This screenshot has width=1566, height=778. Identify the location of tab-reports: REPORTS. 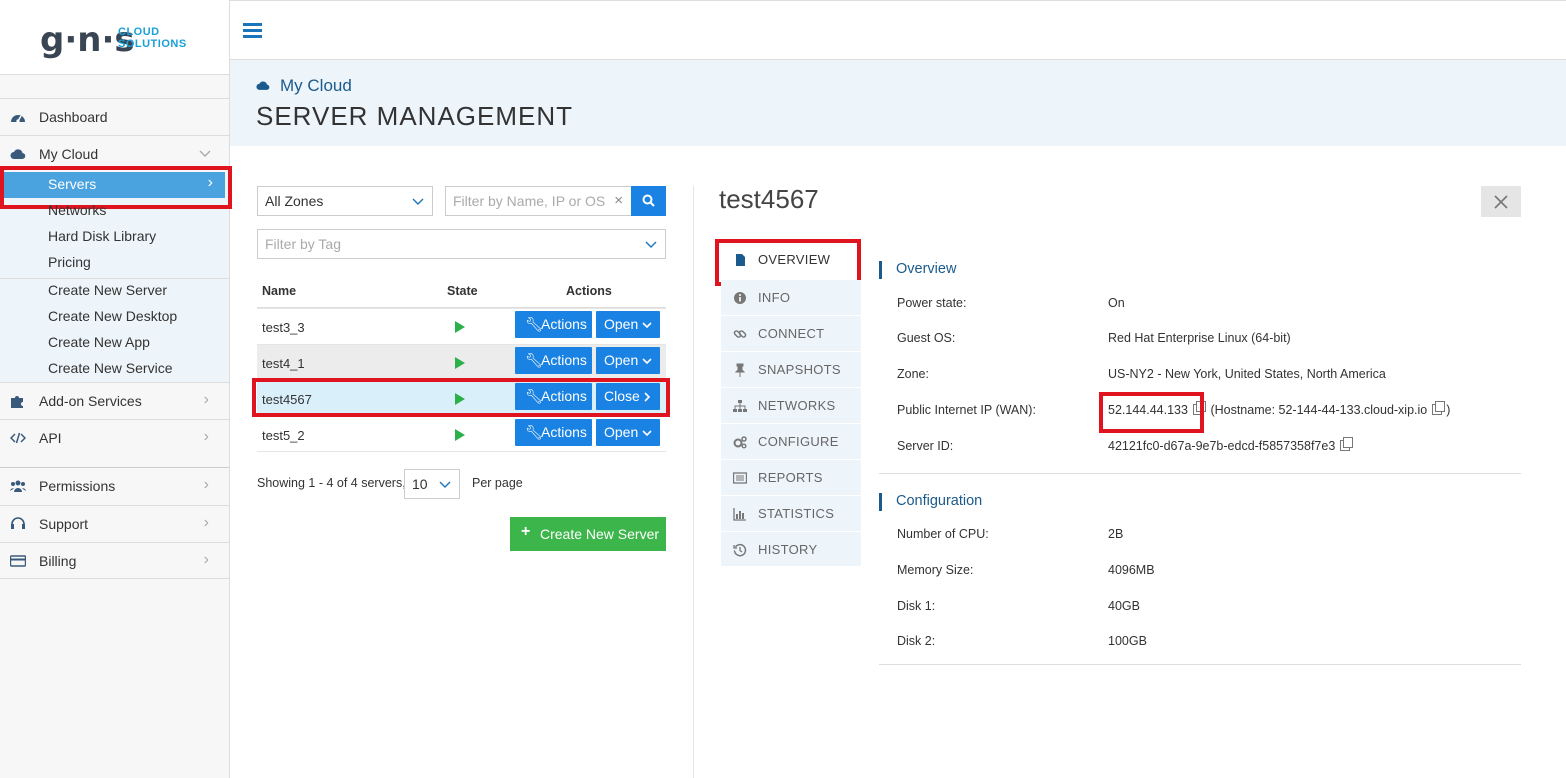
(791, 478).